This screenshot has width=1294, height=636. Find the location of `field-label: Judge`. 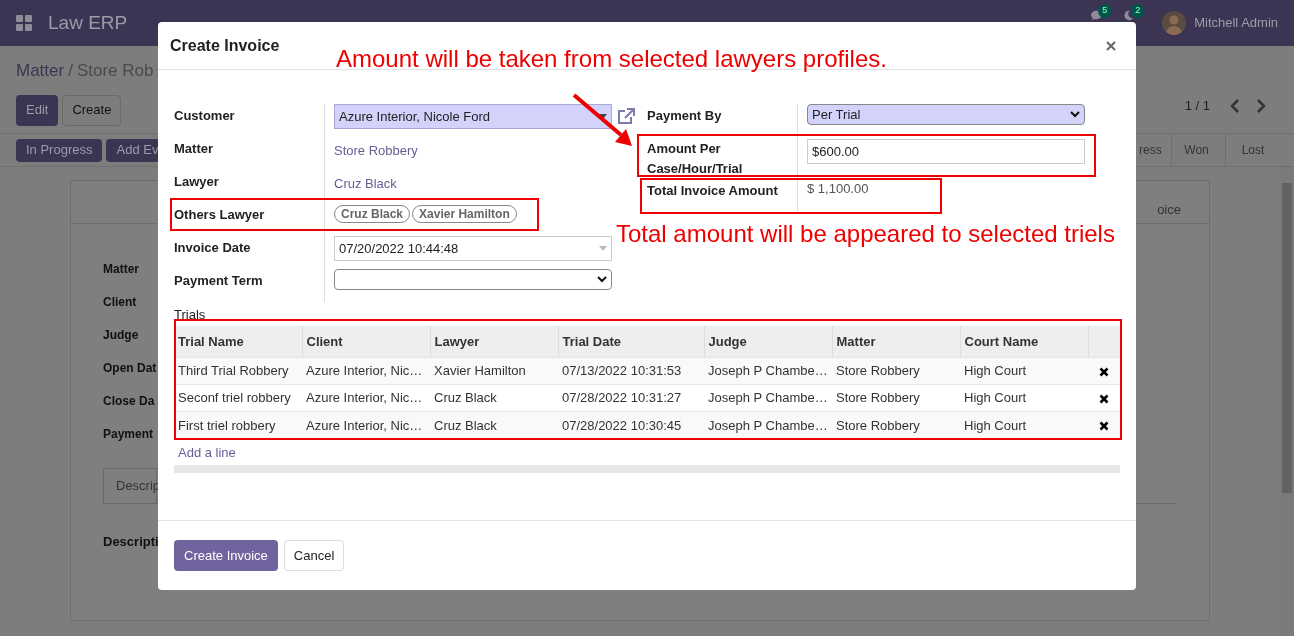

field-label: Judge is located at coordinates (121, 335).